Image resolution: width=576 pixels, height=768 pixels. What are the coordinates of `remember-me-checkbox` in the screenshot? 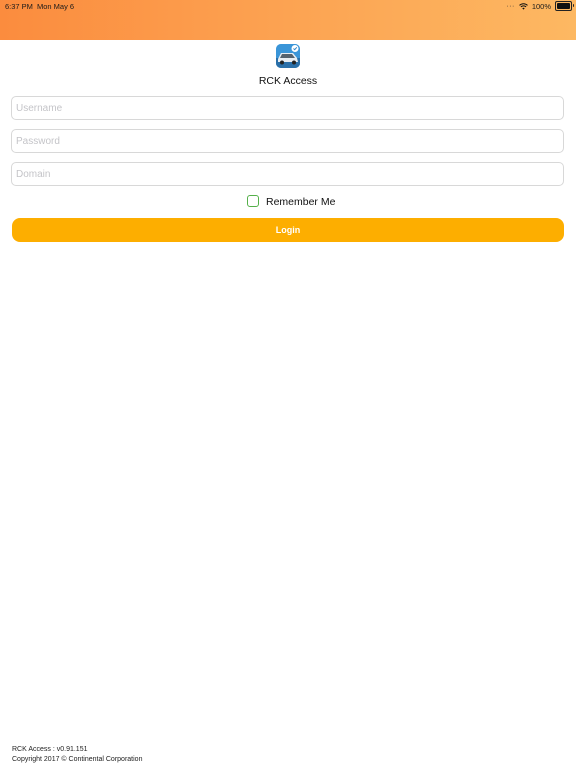 It's located at (253, 201).